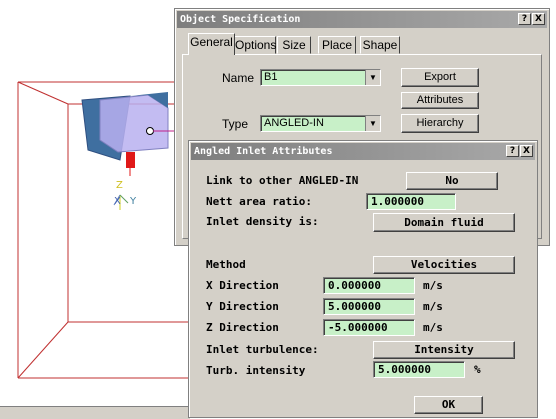 Image resolution: width=556 pixels, height=419 pixels. What do you see at coordinates (259, 201) in the screenshot?
I see `nett-area-label: Nett area ratio:` at bounding box center [259, 201].